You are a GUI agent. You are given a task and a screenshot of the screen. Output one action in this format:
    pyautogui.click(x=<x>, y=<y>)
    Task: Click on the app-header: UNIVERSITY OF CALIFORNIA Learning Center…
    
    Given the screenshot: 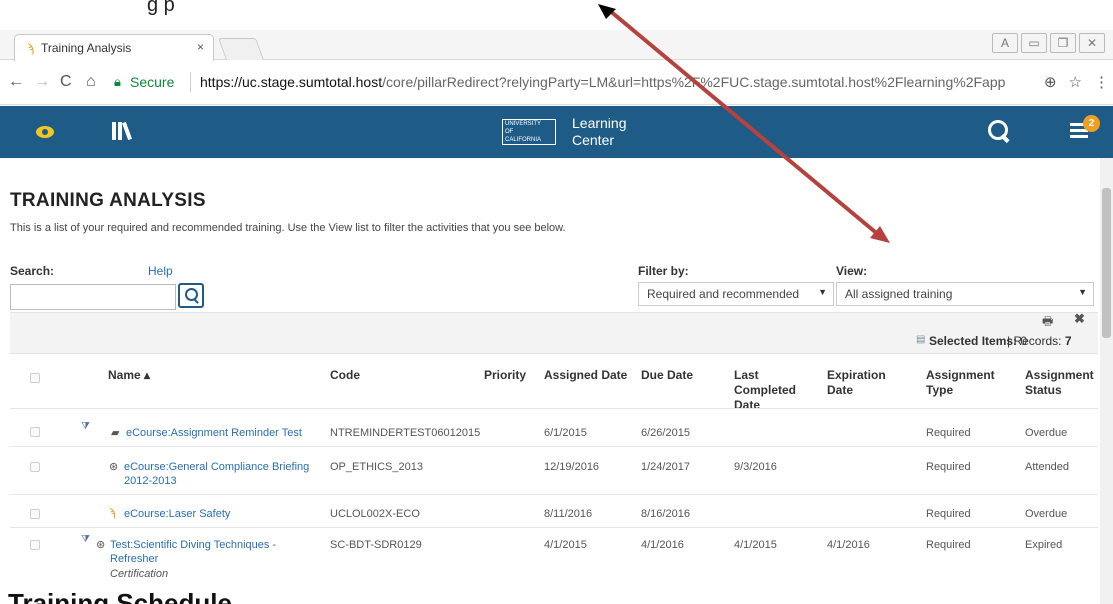 What is the action you would take?
    pyautogui.click(x=556, y=132)
    